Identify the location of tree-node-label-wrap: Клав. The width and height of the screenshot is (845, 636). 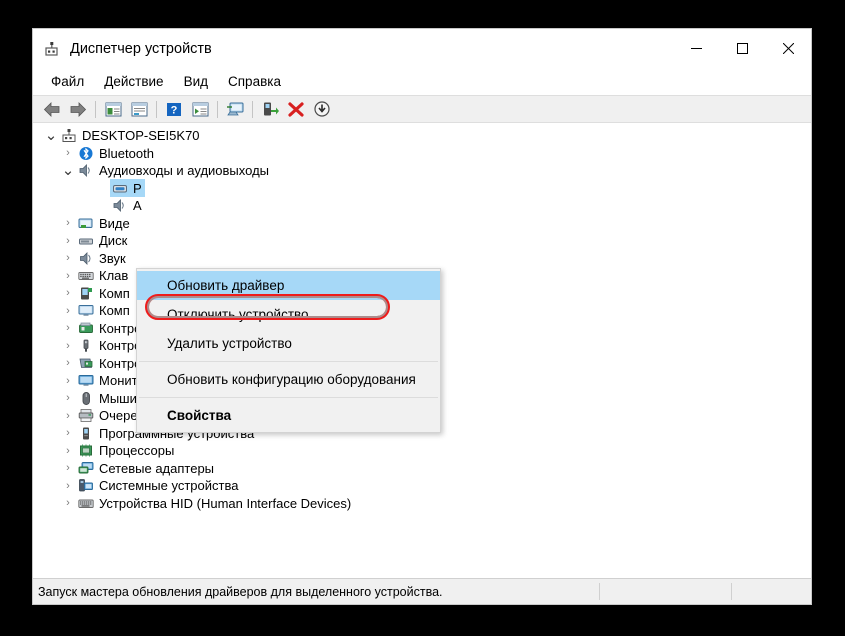
(103, 276).